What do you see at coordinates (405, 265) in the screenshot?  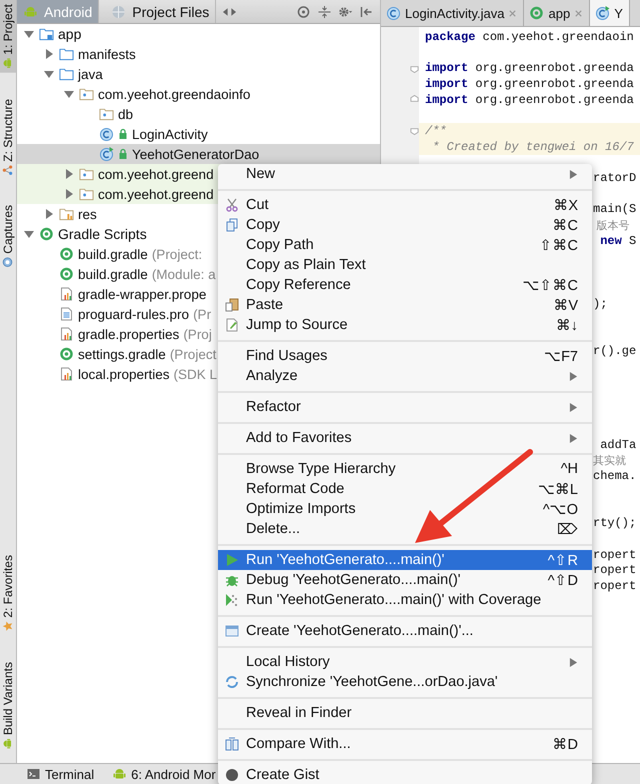 I see `menu-item: Copy as Plain Text` at bounding box center [405, 265].